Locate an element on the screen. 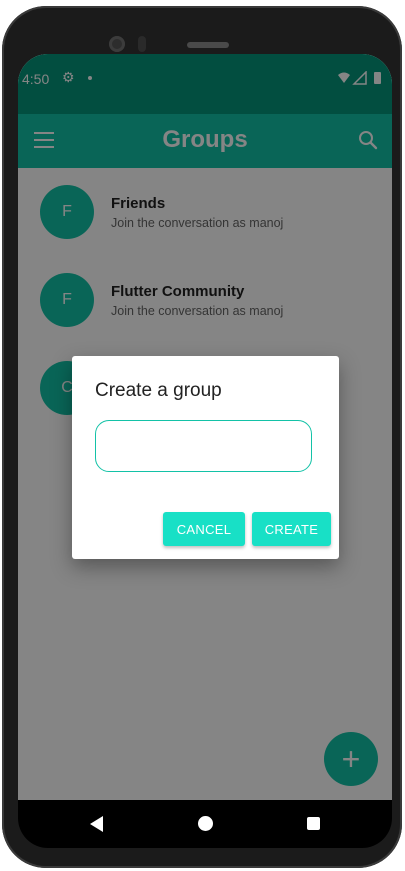  cancel-button: CANCEL is located at coordinates (204, 529).